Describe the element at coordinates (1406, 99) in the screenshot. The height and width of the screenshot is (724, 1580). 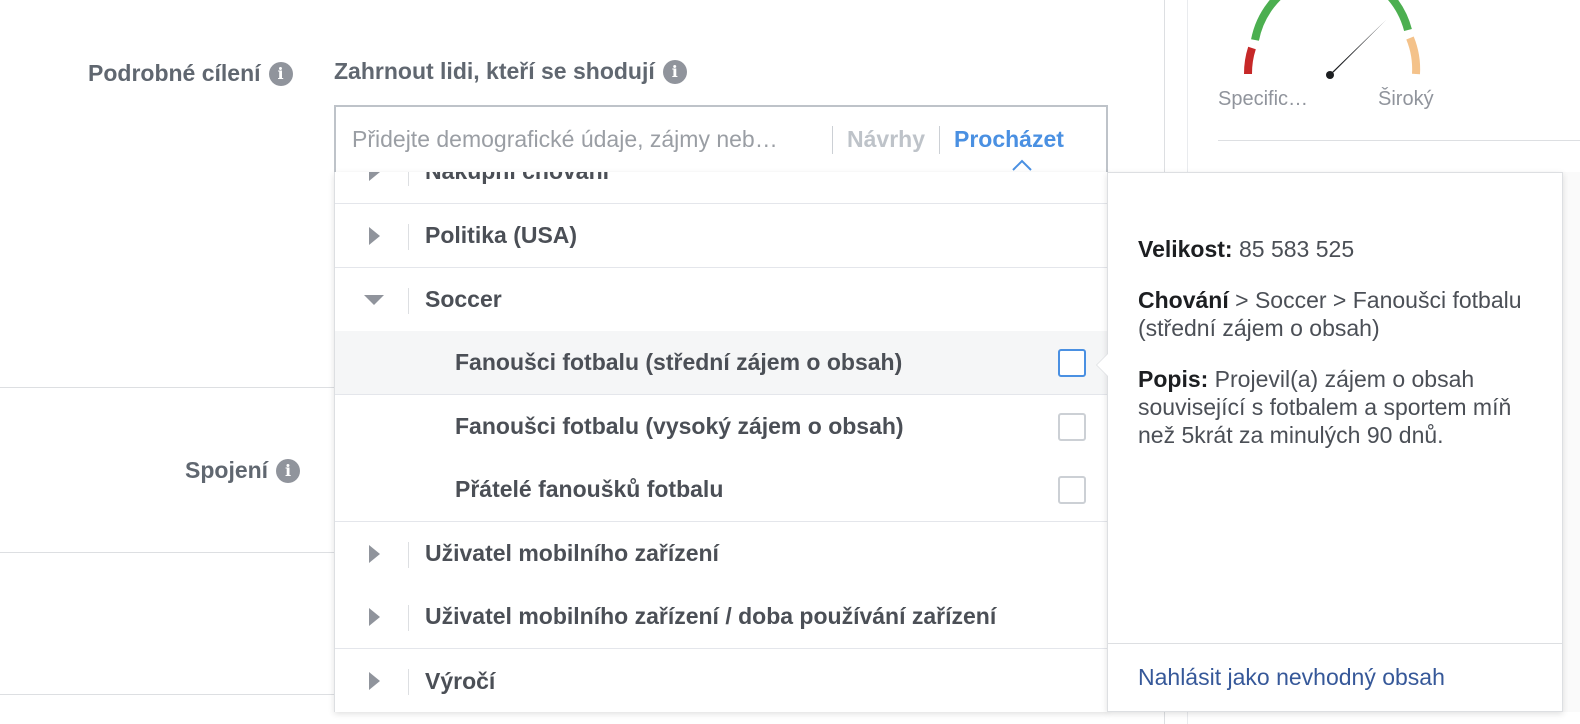
I see `gauge-broad-label: Široký` at that location.